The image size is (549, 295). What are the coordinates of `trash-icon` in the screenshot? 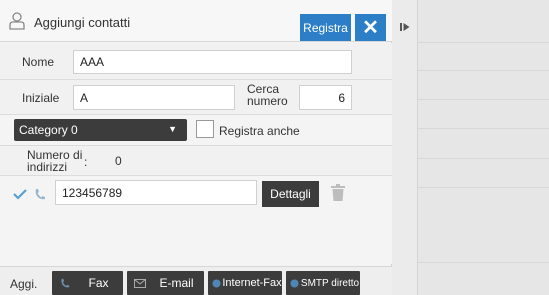 It's located at (338, 193).